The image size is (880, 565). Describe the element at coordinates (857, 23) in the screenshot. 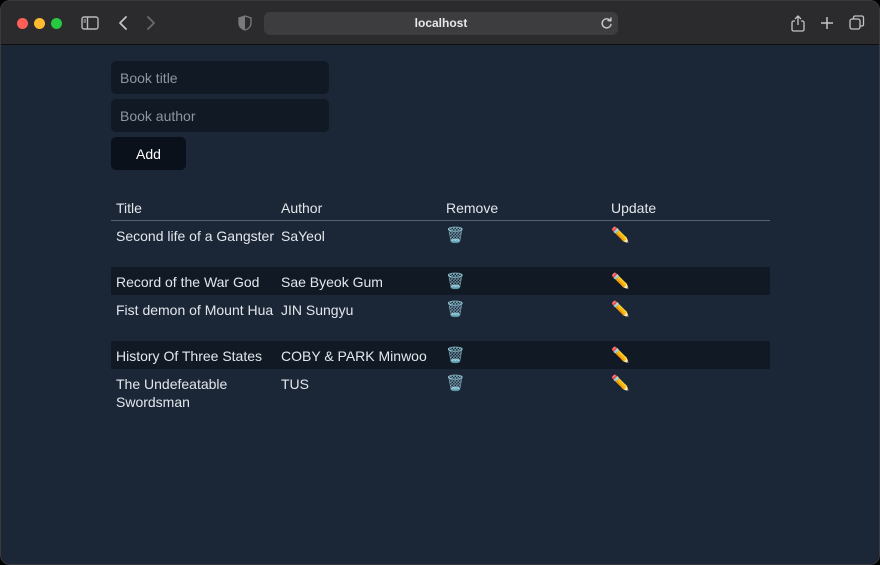

I see `tab-overview-icon` at that location.